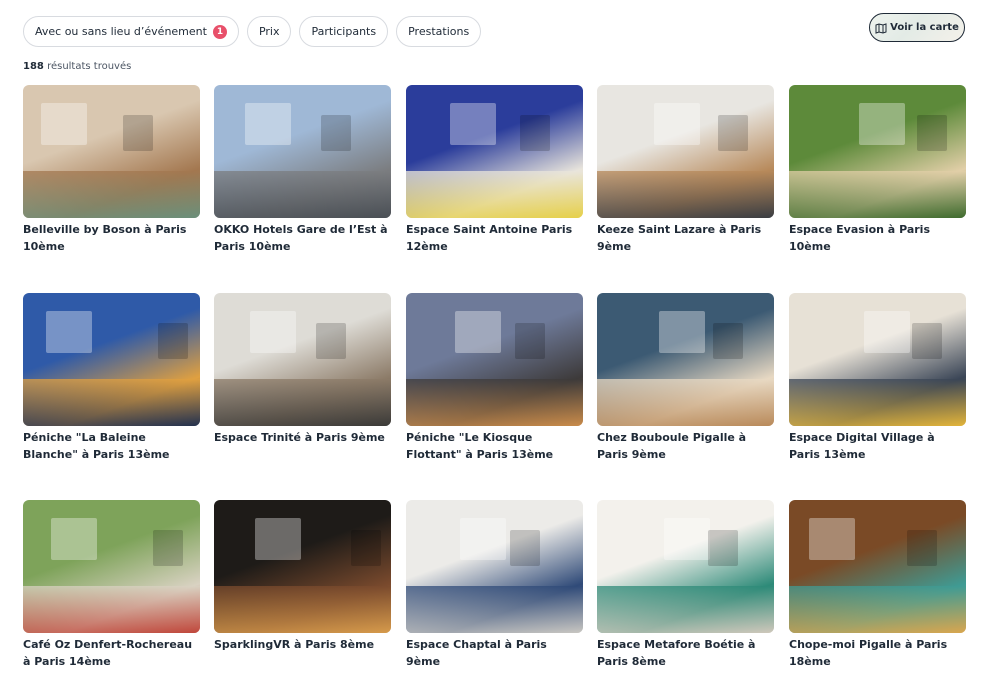  What do you see at coordinates (302, 644) in the screenshot?
I see `venue-title: SparklingVR à Paris 8ème` at bounding box center [302, 644].